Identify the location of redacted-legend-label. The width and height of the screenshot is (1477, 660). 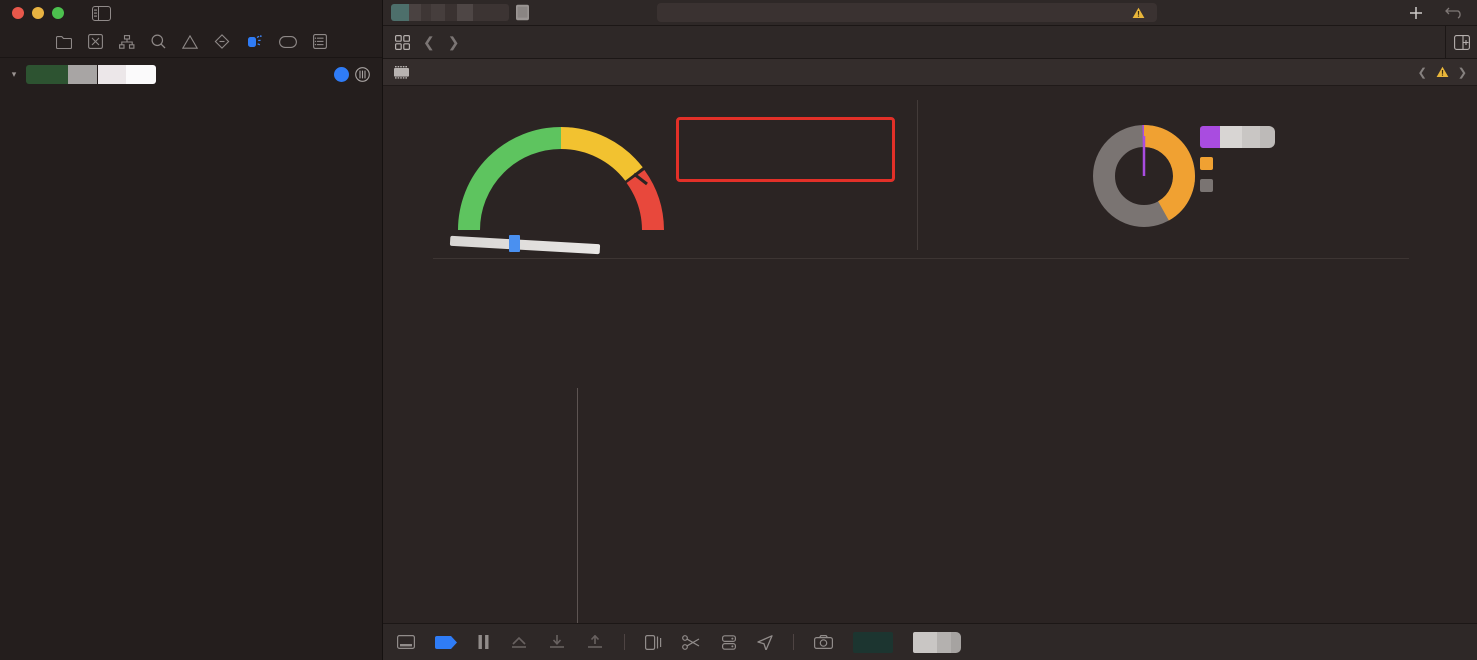
(1237, 137).